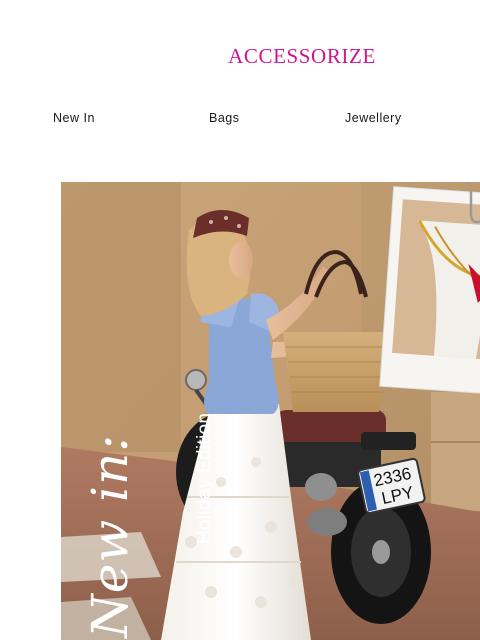 The height and width of the screenshot is (640, 480). What do you see at coordinates (373, 118) in the screenshot?
I see `nav-item-jewellery: Jewellery` at bounding box center [373, 118].